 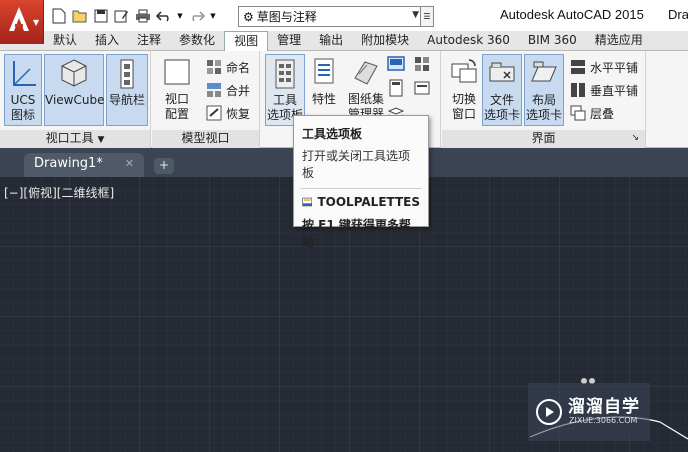 What do you see at coordinates (24, 73) in the screenshot?
I see `ucs-axes-icon` at bounding box center [24, 73].